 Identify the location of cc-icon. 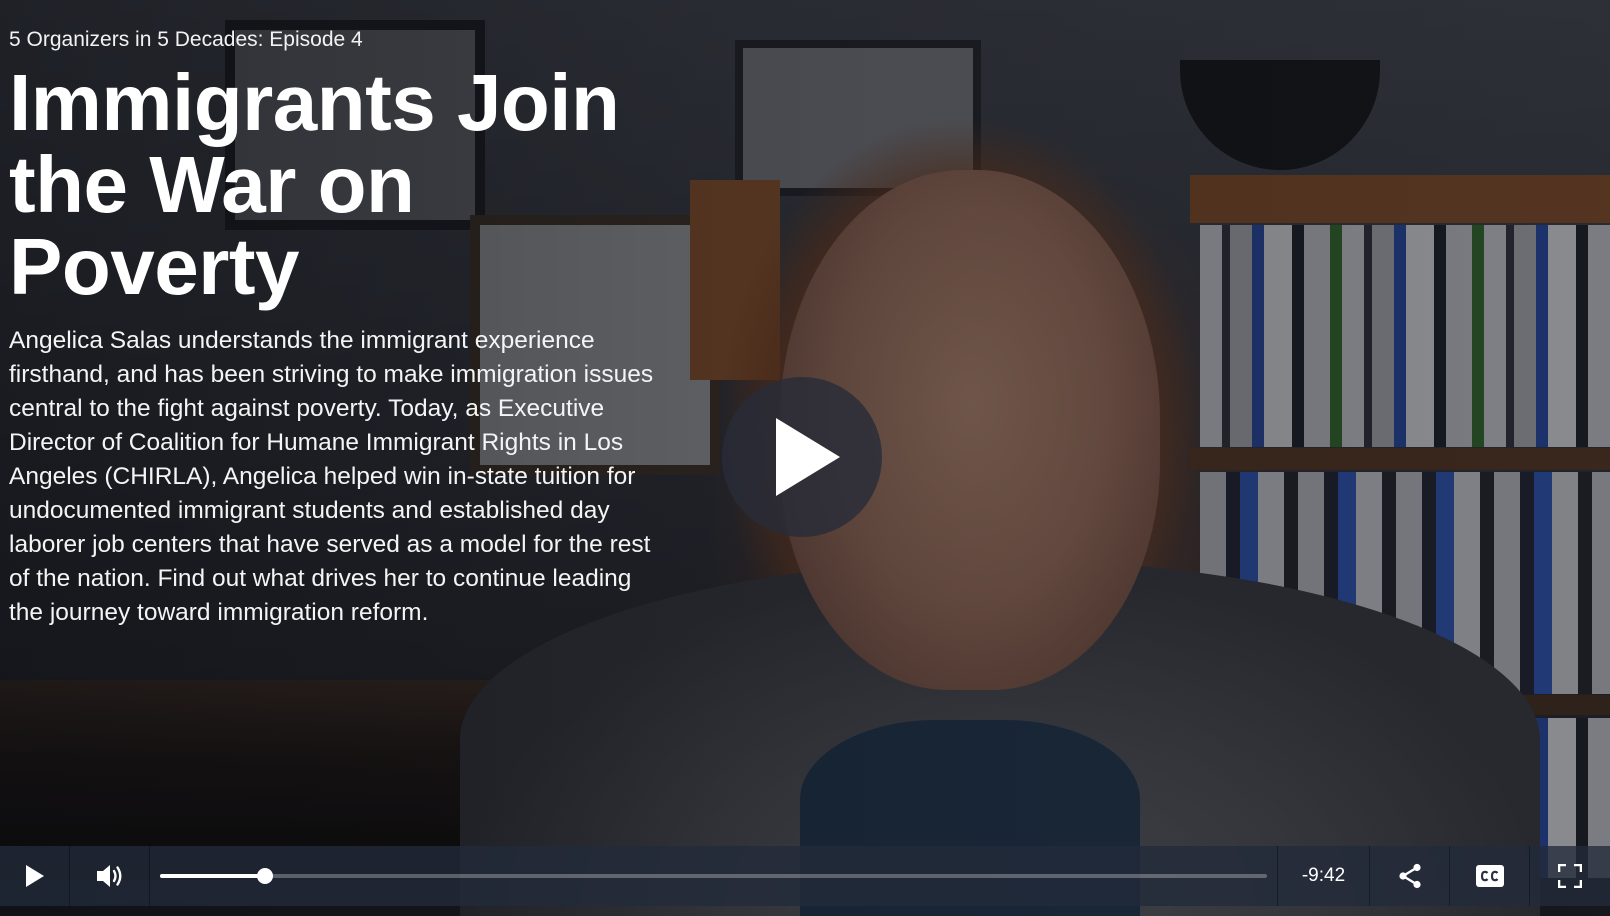
(1489, 876).